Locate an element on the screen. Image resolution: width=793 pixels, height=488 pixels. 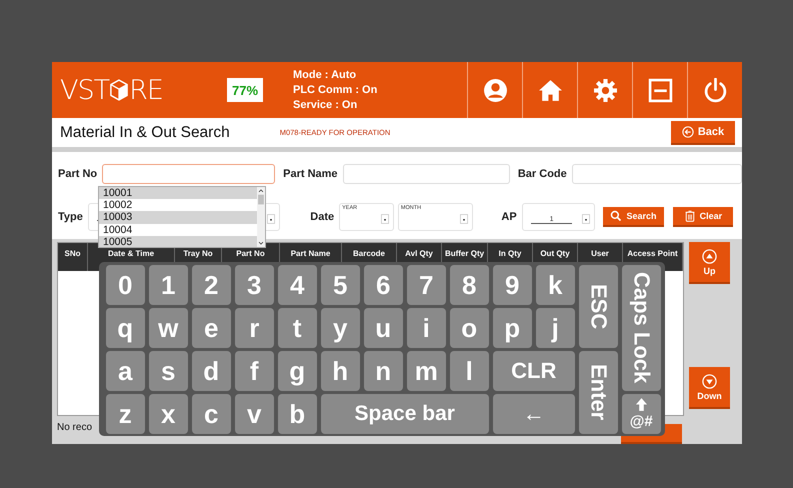
record-status: No reco is located at coordinates (75, 427).